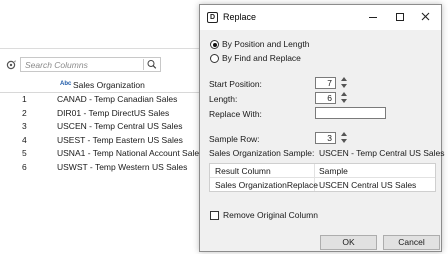 This screenshot has height=254, width=448. What do you see at coordinates (344, 83) in the screenshot?
I see `start-position-spinner` at bounding box center [344, 83].